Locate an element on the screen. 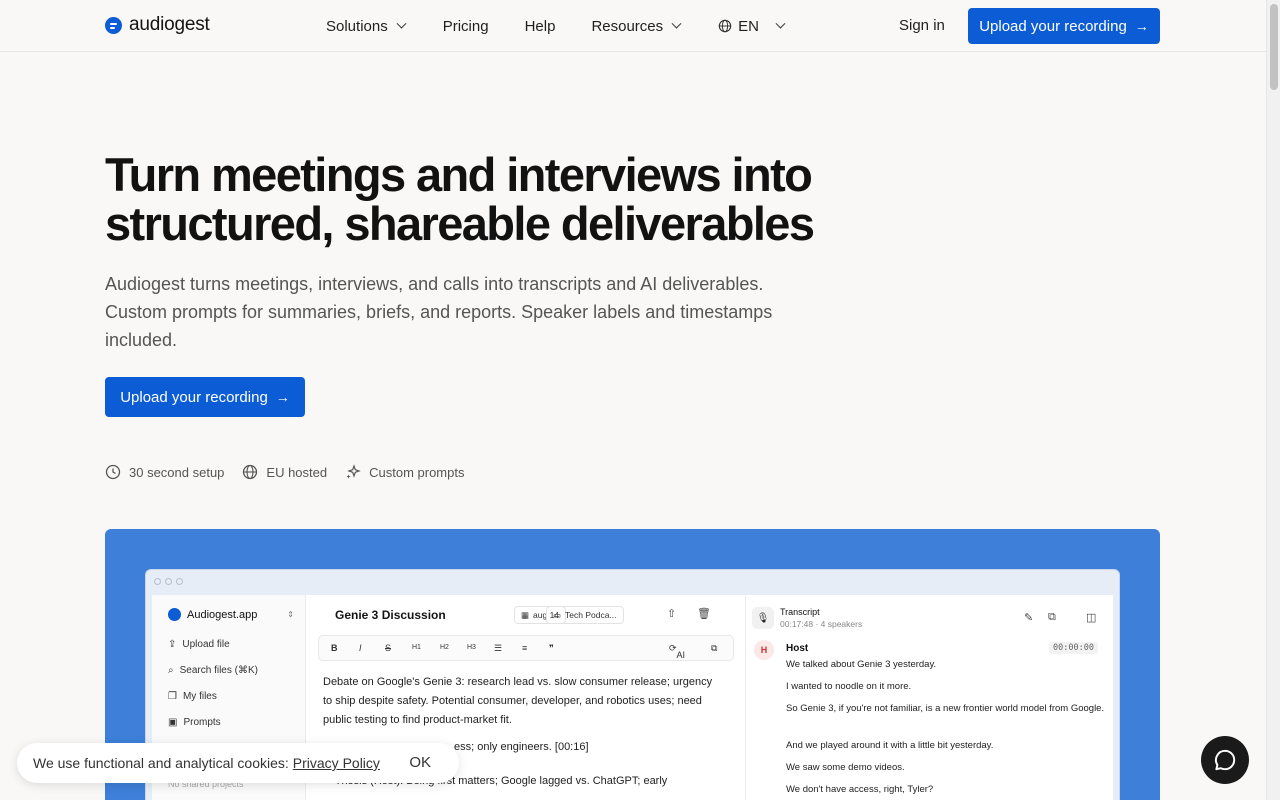 The image size is (1280, 800). document-title: Genie 3 Discussion is located at coordinates (390, 615).